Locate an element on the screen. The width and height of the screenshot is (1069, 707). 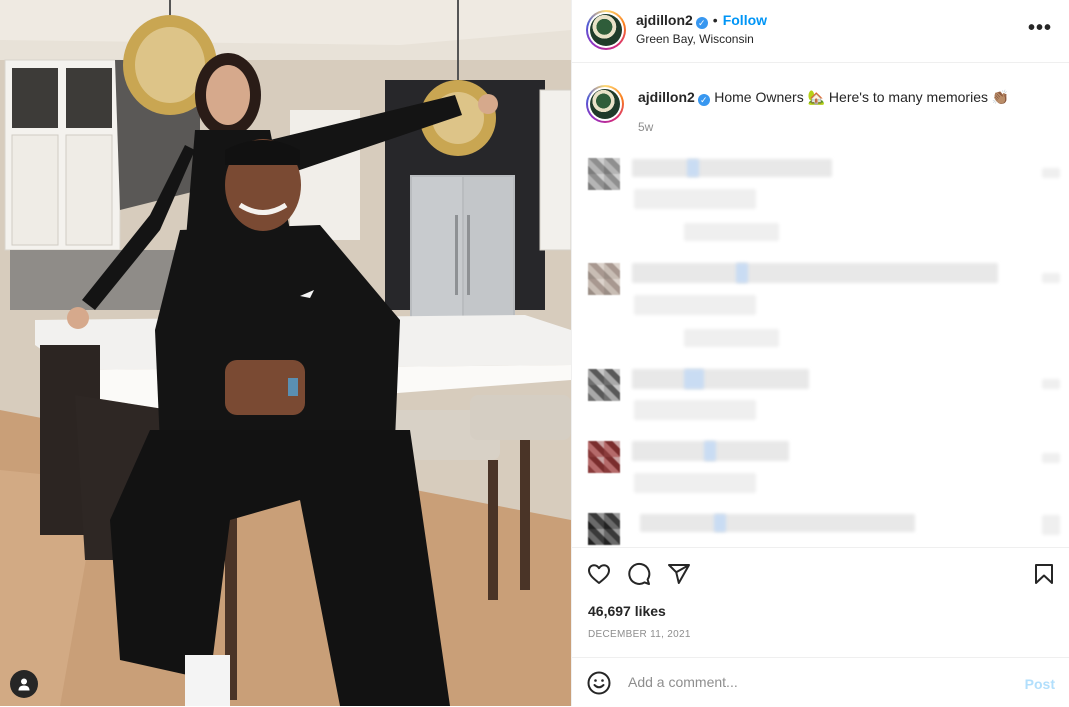
likes-count: 46,697 likes is located at coordinates (627, 611).